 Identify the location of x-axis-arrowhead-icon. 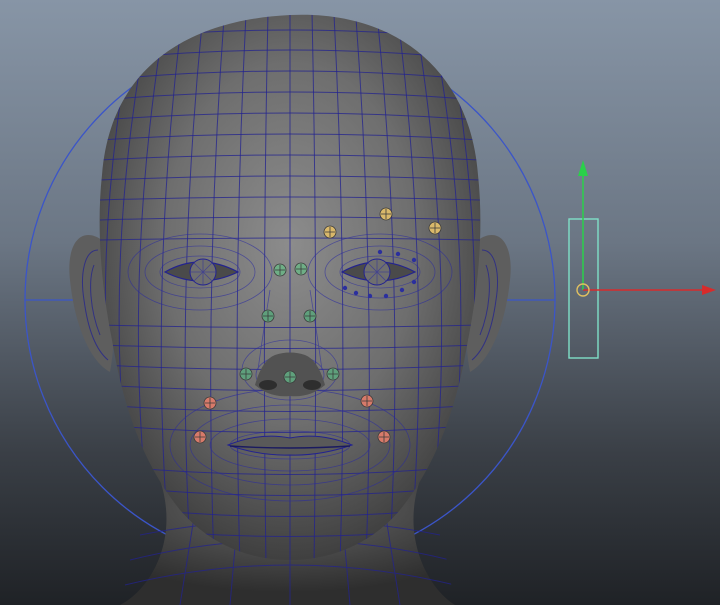
(709, 290).